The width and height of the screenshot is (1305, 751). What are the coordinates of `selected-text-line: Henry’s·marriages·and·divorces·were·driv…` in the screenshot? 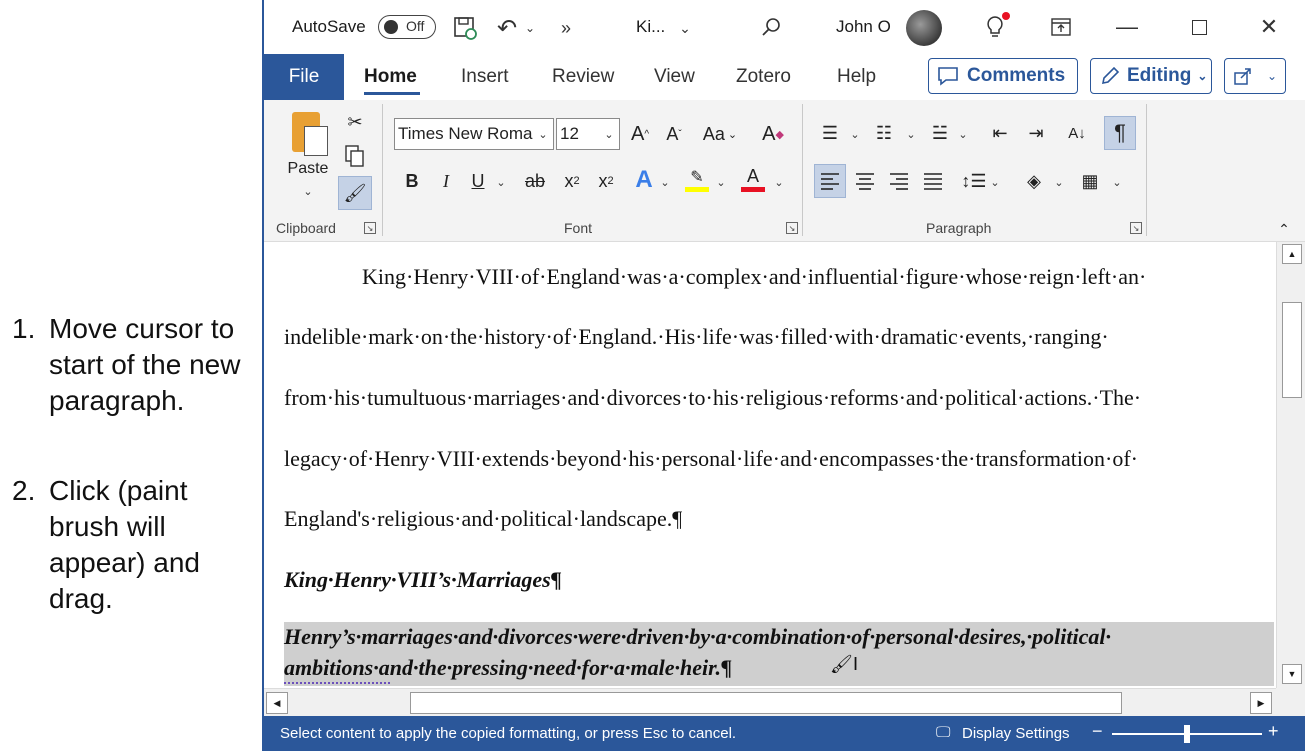 It's located at (697, 637).